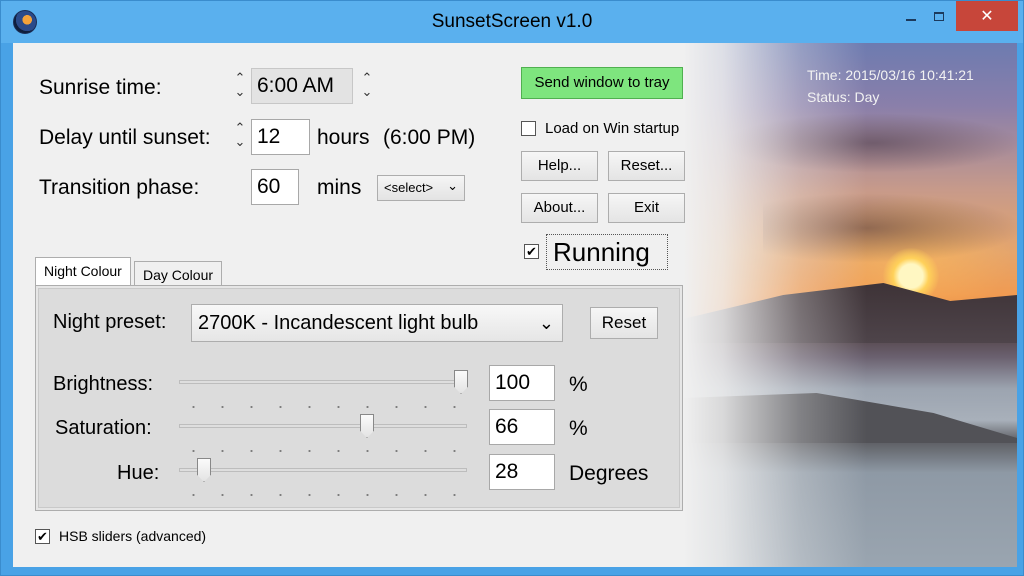  I want to click on load-on-startup-label: Load on Win startup, so click(612, 128).